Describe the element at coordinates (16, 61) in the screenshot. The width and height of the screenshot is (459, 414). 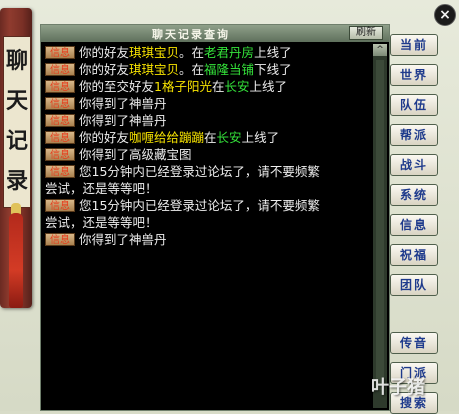
I see `scroll-title-char: 聊` at that location.